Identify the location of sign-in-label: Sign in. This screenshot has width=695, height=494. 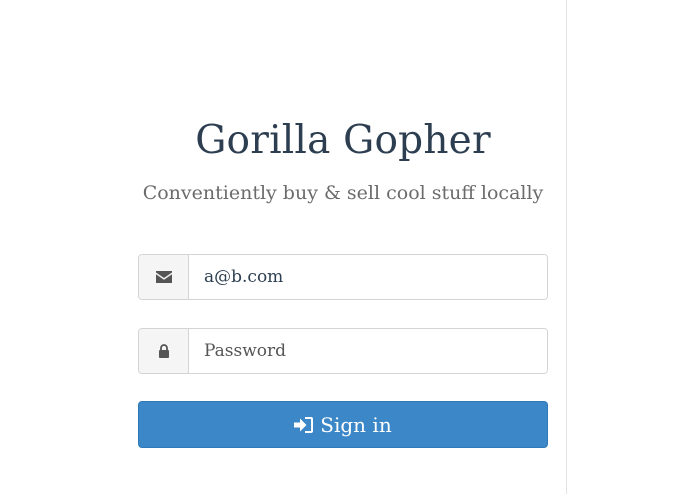
(356, 424).